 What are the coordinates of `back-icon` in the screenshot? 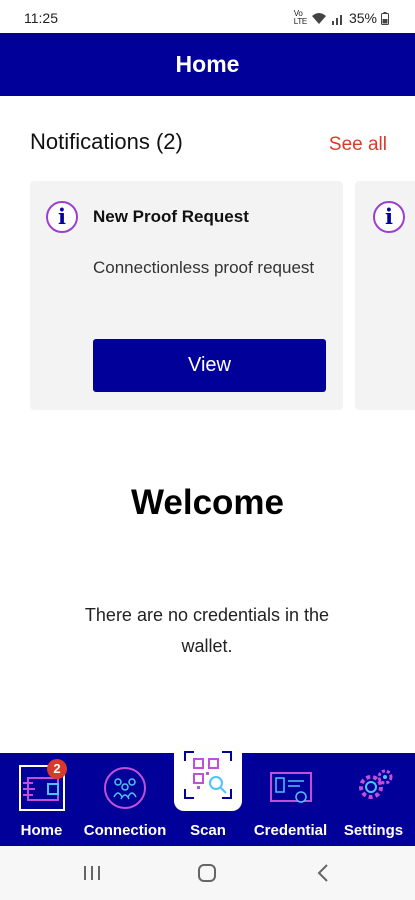 It's located at (323, 873).